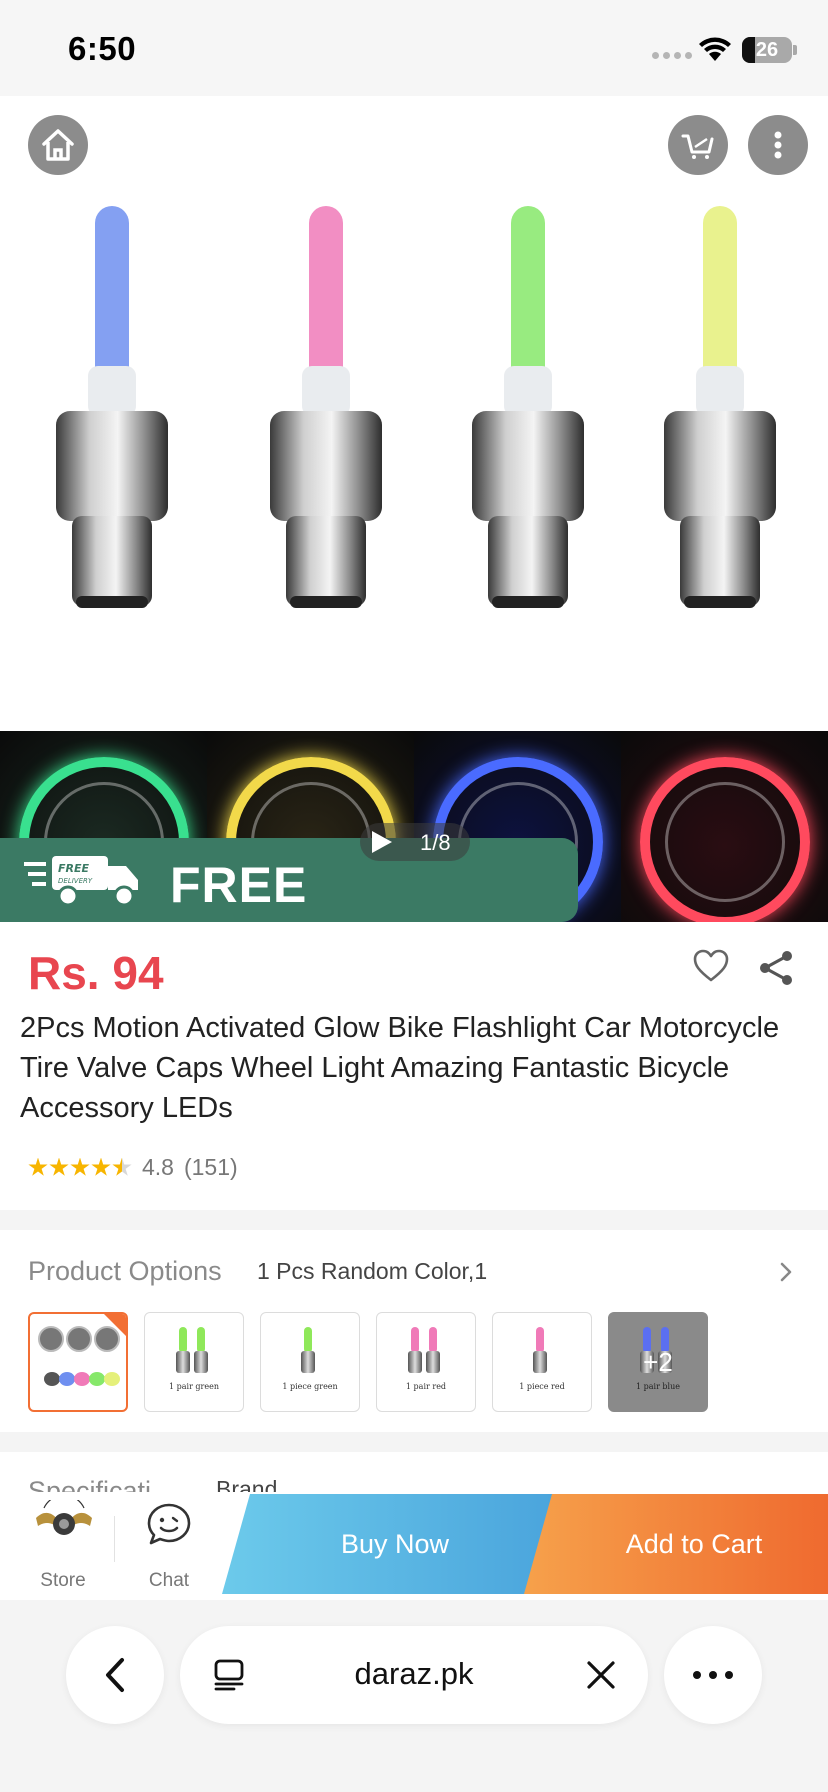 Image resolution: width=828 pixels, height=1792 pixels. I want to click on image-page-counter: 1/8, so click(435, 842).